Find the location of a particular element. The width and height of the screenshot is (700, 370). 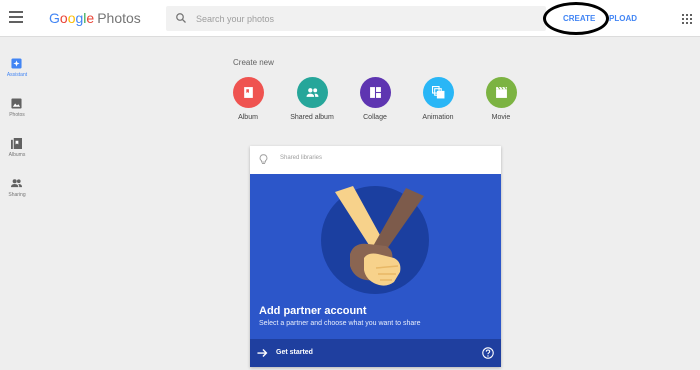

sidebar-item-label: Photos is located at coordinates (17, 115).